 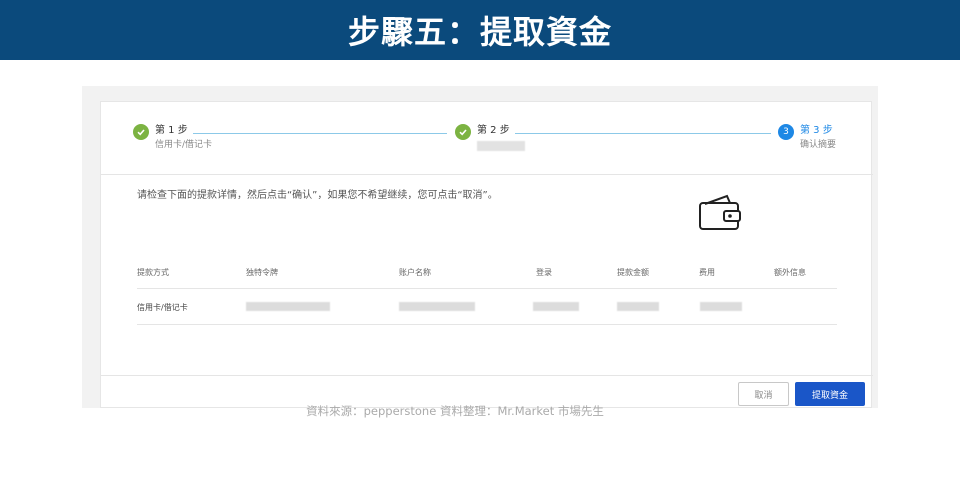 What do you see at coordinates (172, 138) in the screenshot?
I see `step-1: 第 1 步 信用卡/借记卡` at bounding box center [172, 138].